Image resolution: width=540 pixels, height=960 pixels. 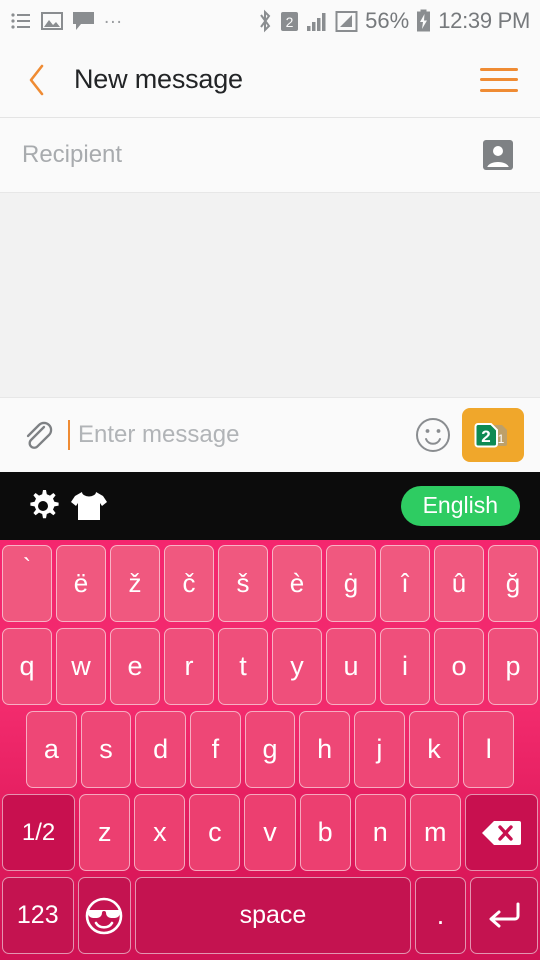 What do you see at coordinates (379, 749) in the screenshot?
I see `key-j: j` at bounding box center [379, 749].